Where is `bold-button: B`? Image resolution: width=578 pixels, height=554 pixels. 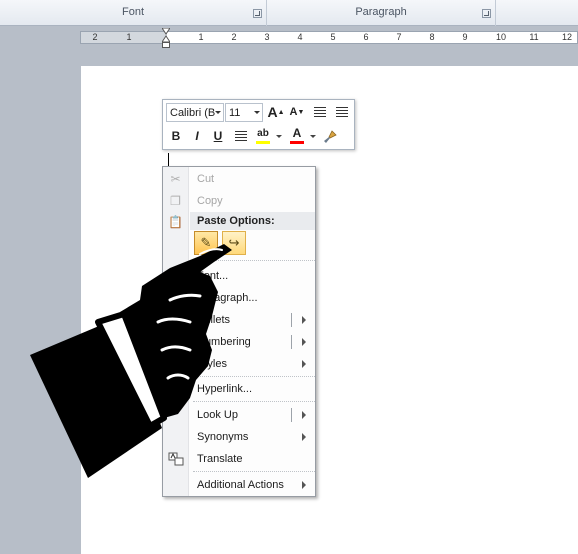 bold-button: B is located at coordinates (176, 136).